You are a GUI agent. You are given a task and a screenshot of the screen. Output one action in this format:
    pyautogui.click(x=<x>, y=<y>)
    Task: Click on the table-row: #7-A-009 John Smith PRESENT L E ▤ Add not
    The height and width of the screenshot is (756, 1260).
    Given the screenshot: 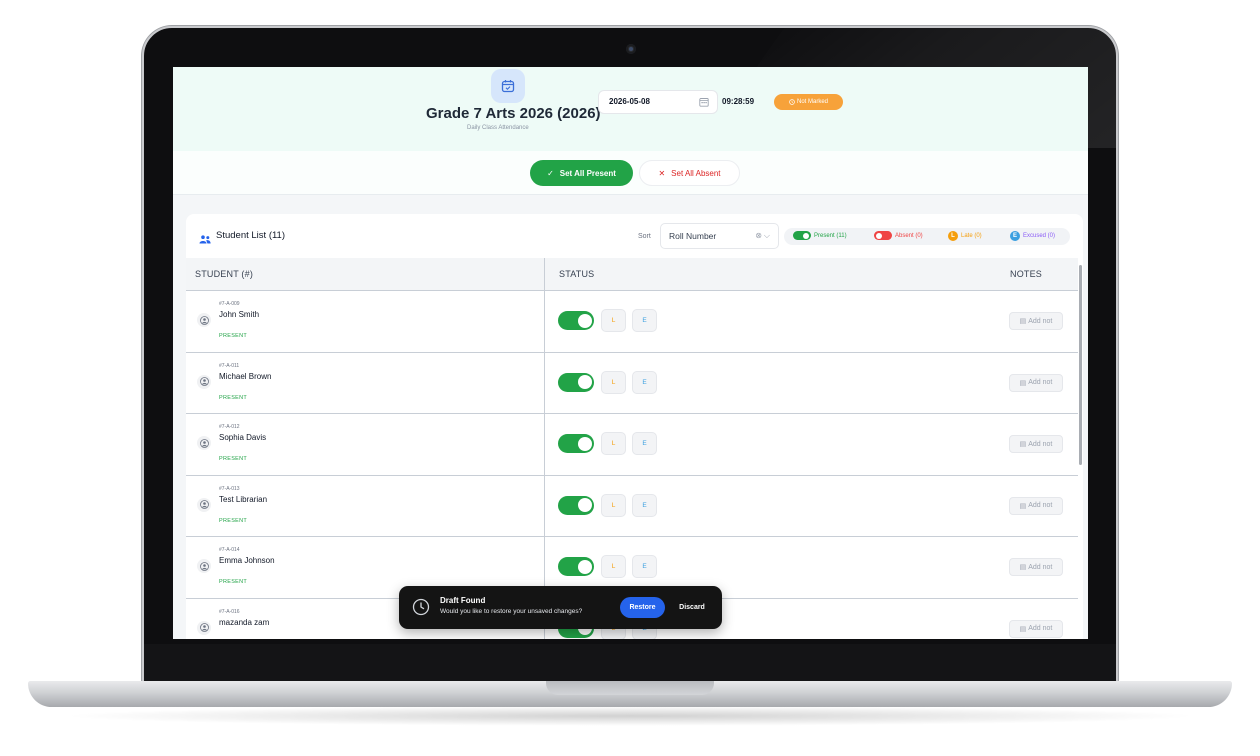 What is the action you would take?
    pyautogui.click(x=632, y=322)
    